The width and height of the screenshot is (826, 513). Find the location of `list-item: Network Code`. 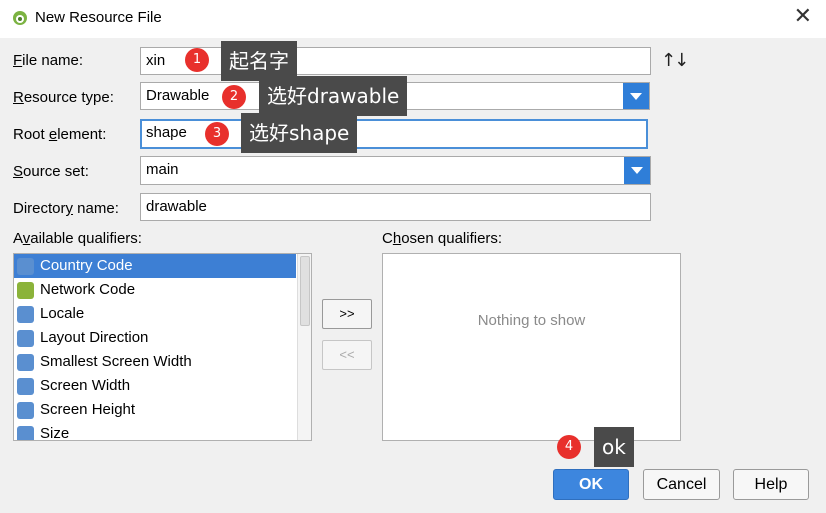

list-item: Network Code is located at coordinates (162, 290).